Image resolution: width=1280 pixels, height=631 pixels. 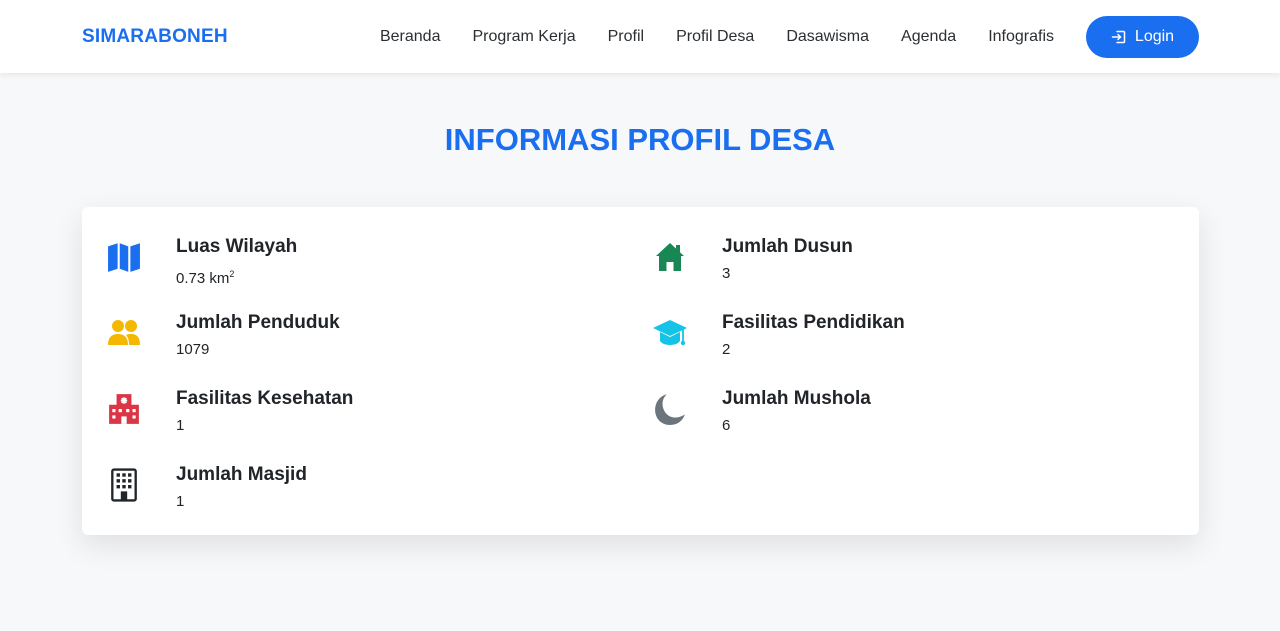 I want to click on stat-value: 2, so click(x=726, y=349).